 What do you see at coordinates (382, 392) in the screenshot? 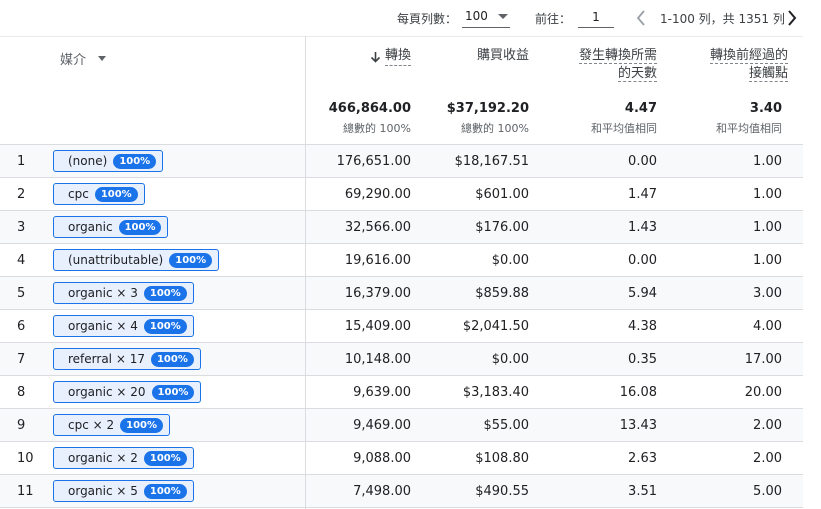
I see `conversions-cell: 9,639.00` at bounding box center [382, 392].